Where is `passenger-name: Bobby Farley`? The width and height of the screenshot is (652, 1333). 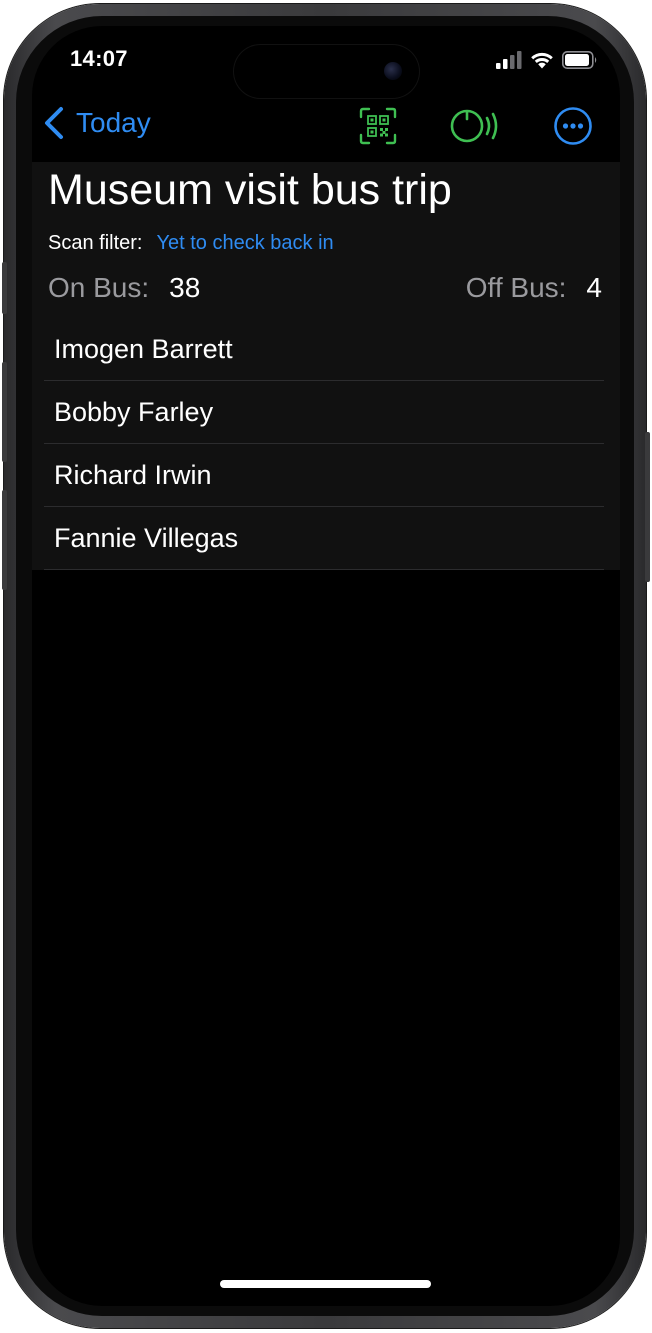
passenger-name: Bobby Farley is located at coordinates (134, 411).